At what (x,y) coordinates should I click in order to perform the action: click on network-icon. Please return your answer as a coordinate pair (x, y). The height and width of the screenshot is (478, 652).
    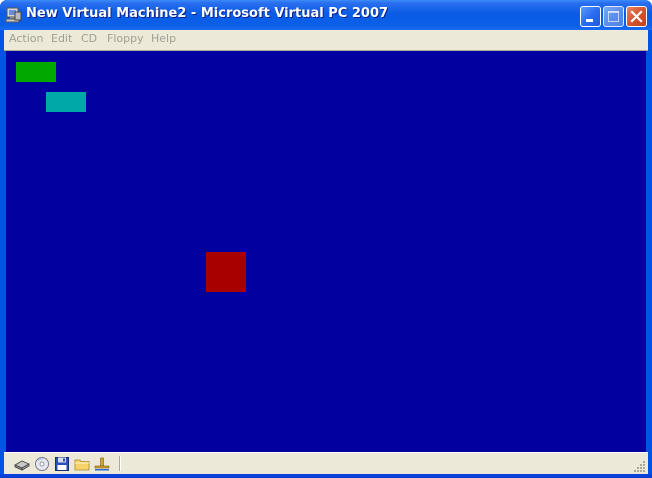
    Looking at the image, I should click on (102, 464).